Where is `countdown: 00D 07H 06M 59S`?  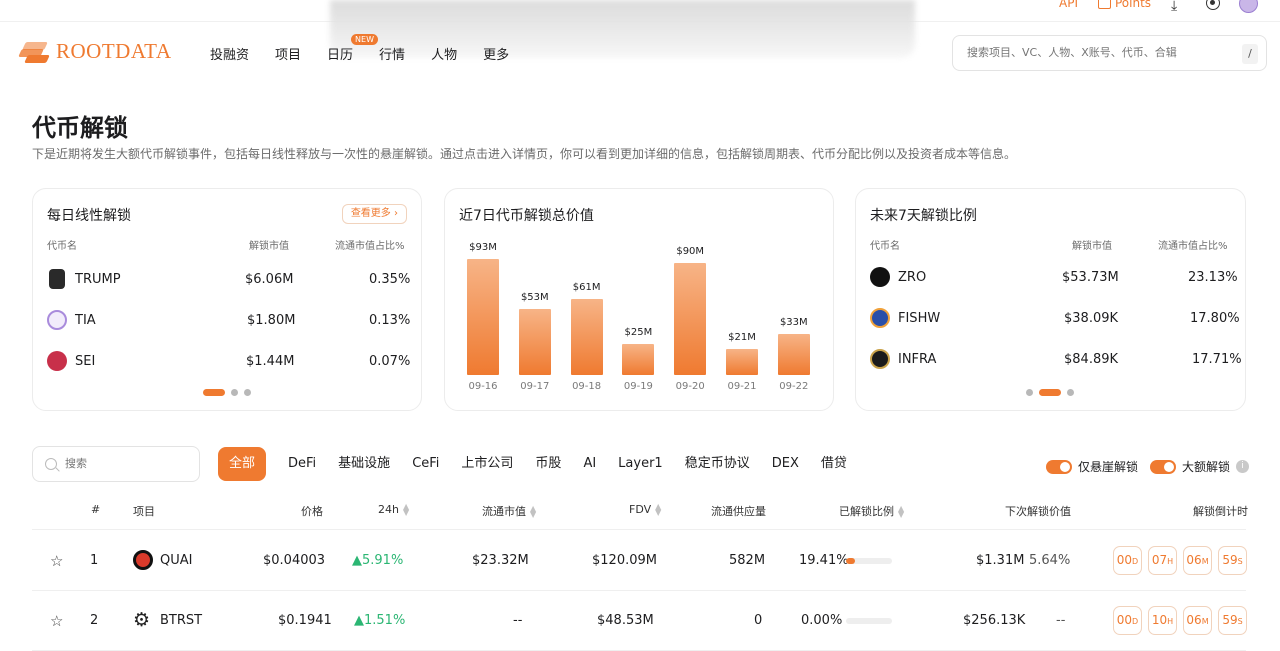 countdown: 00D 07H 06M 59S is located at coordinates (1180, 560).